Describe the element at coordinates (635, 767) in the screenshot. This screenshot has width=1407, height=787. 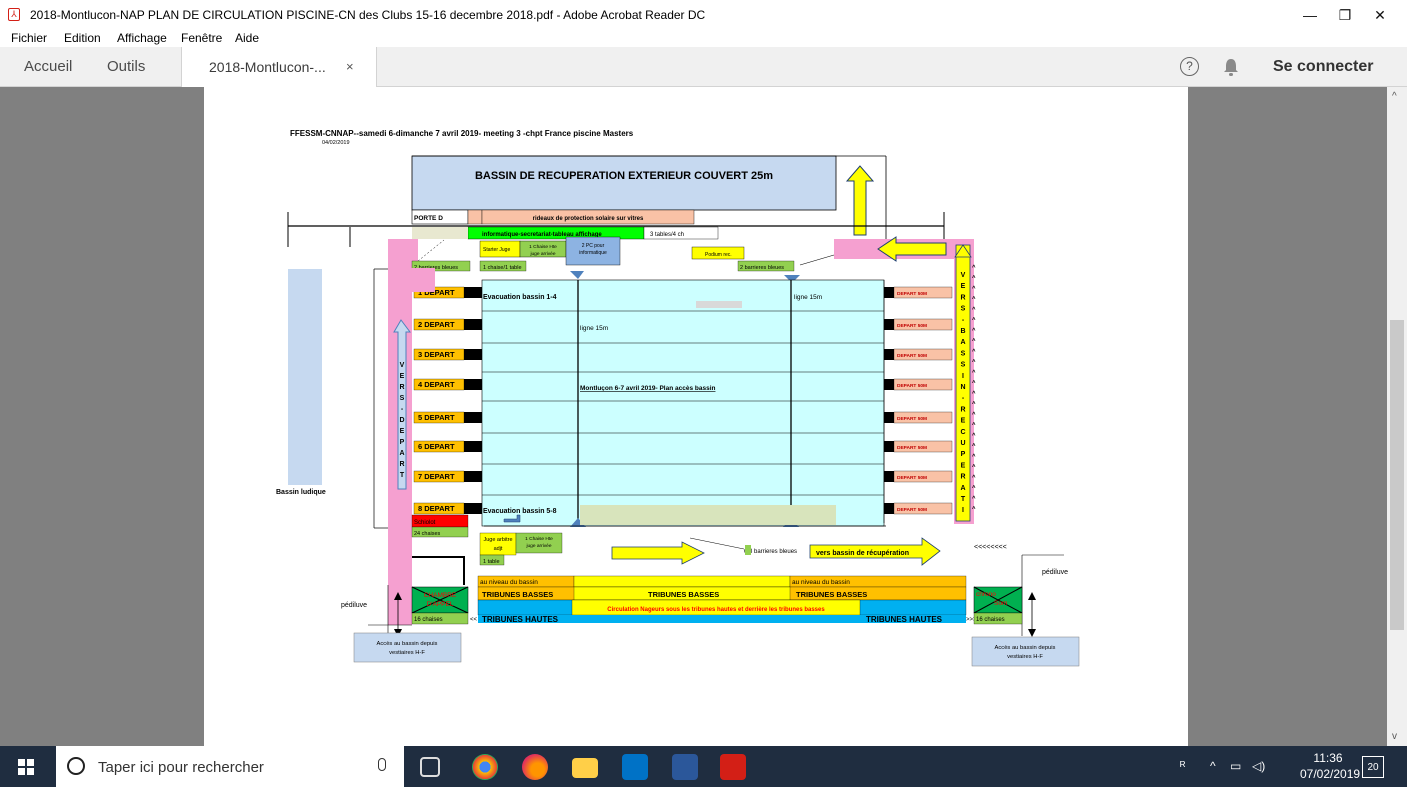
I see `outlook-icon` at that location.